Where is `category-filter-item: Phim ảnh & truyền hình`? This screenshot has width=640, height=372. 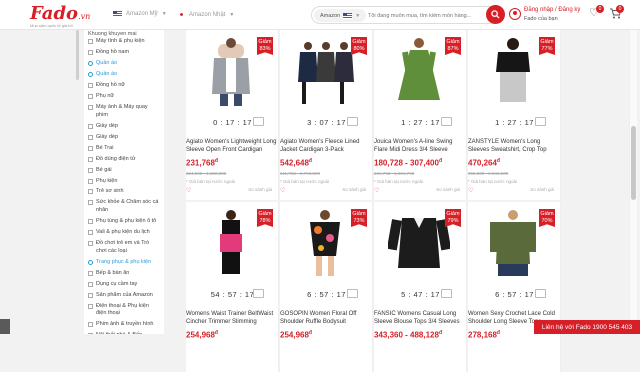
category-filter-item: Phim ảnh & truyền hình is located at coordinates (124, 325).